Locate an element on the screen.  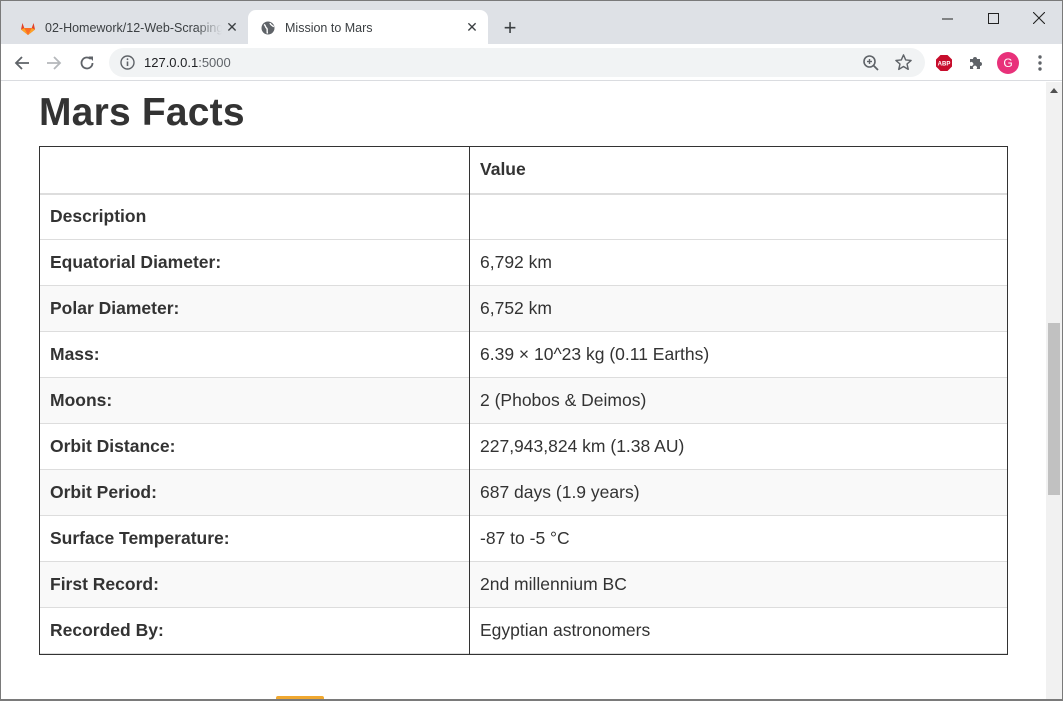
globe-icon is located at coordinates (268, 27).